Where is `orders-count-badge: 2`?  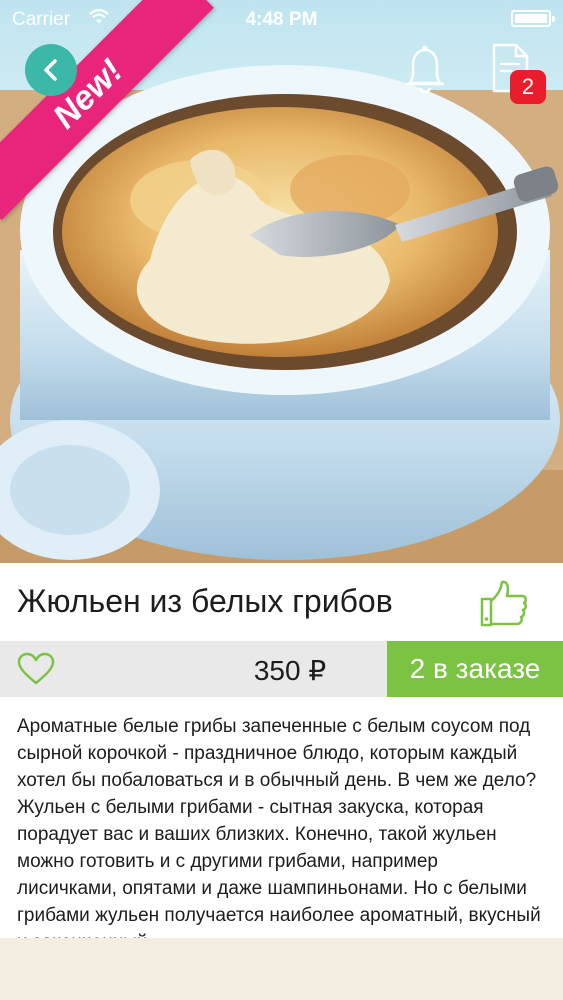
orders-count-badge: 2 is located at coordinates (528, 87).